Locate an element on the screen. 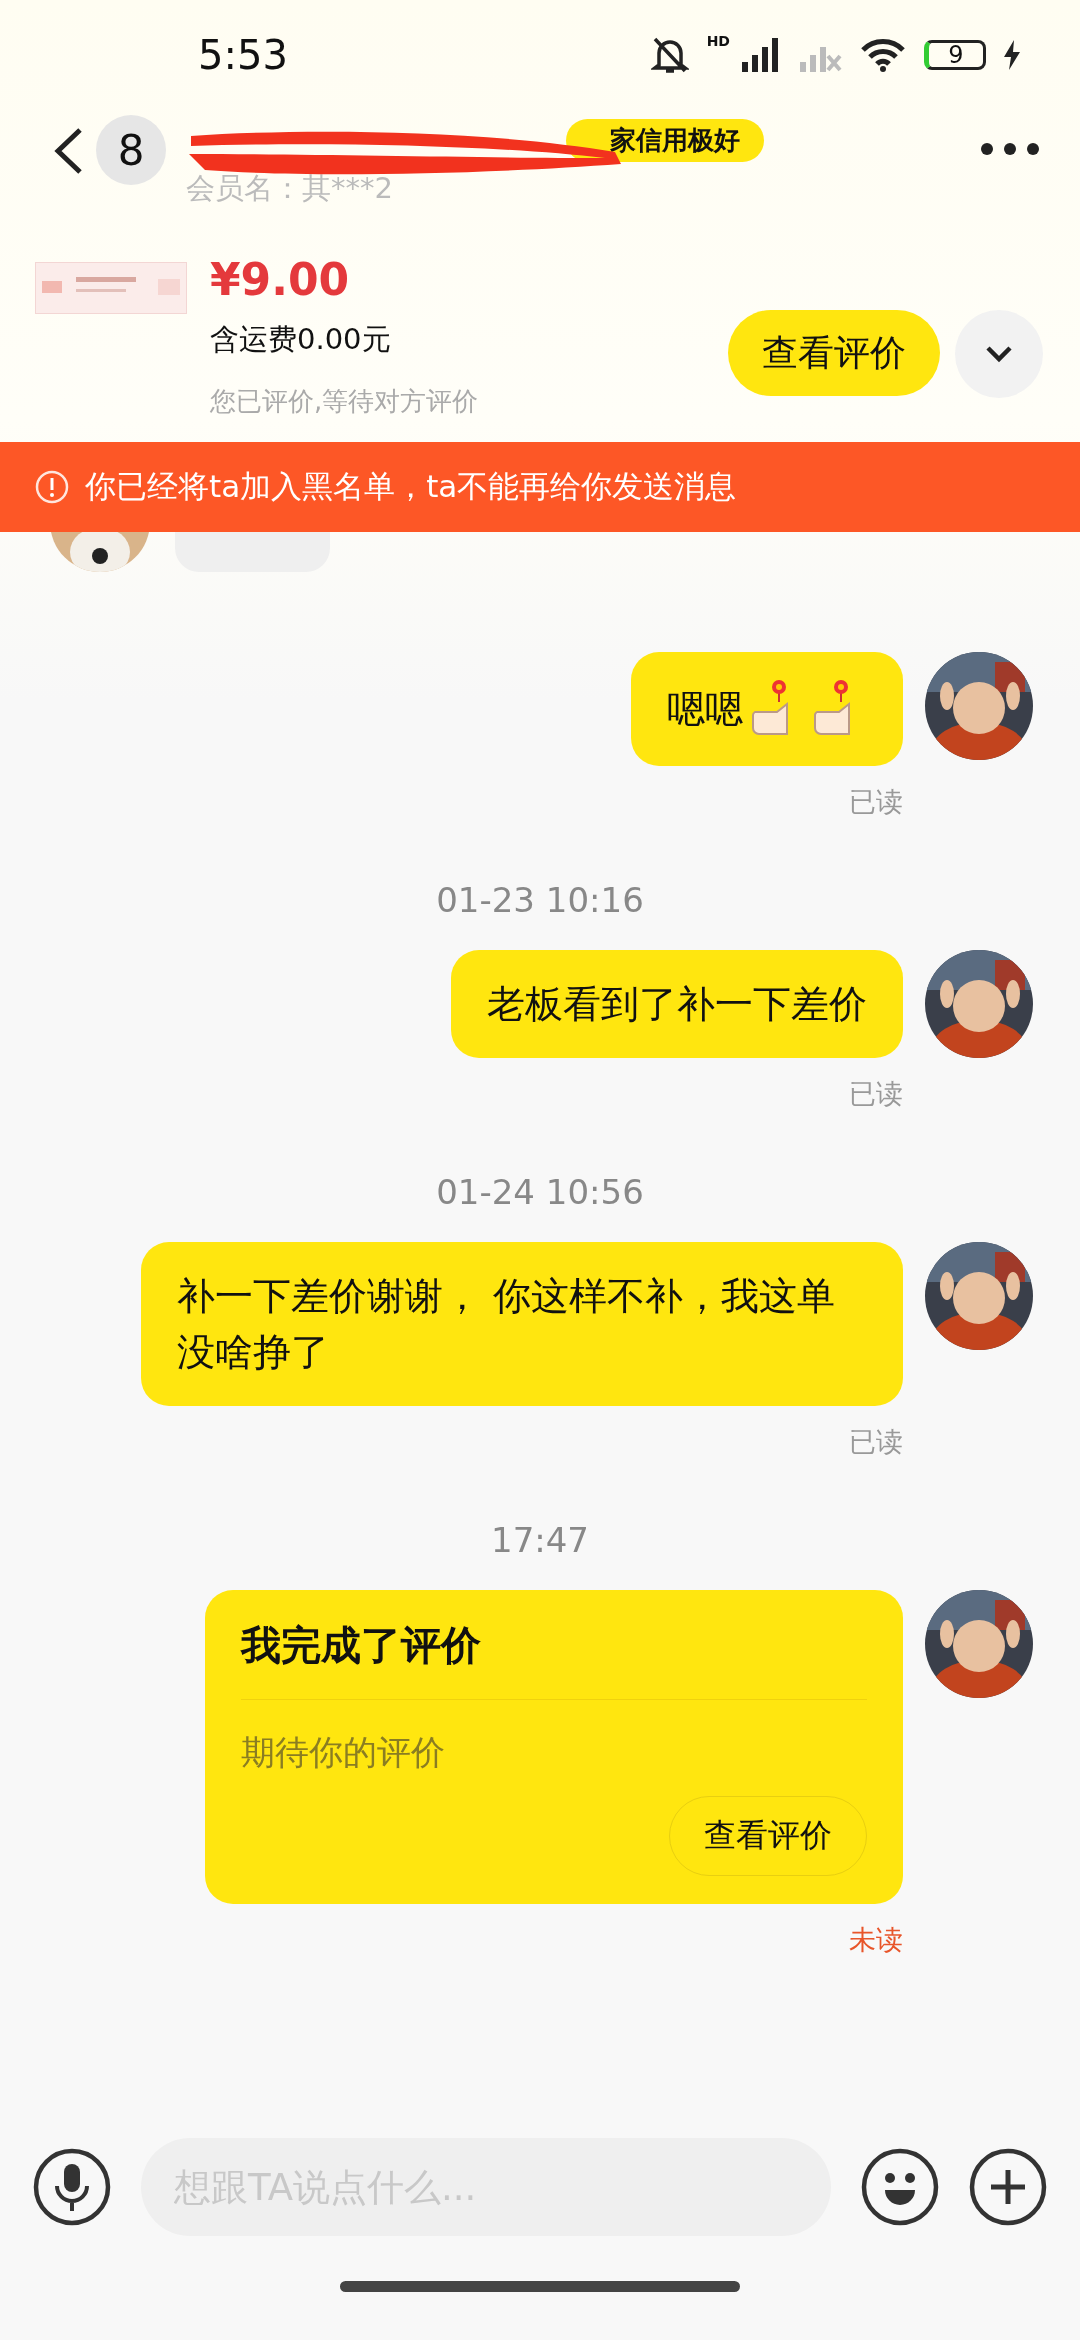 The width and height of the screenshot is (1080, 2340). unread-count-badge: 8 is located at coordinates (131, 150).